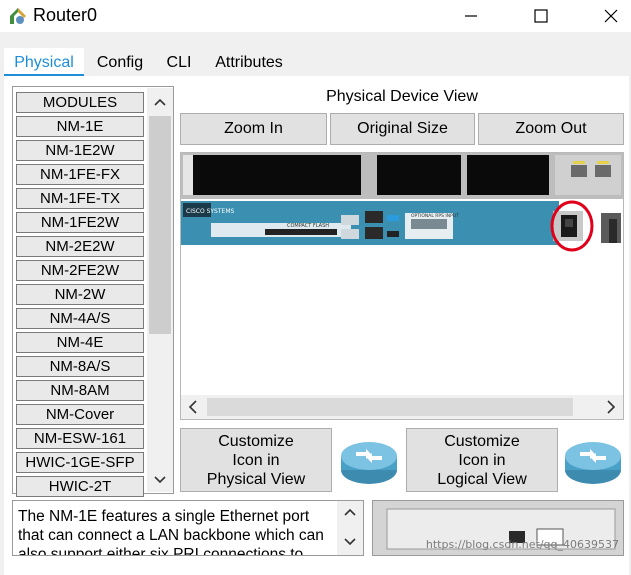  I want to click on module-item: NM-1FE-FX, so click(80, 174).